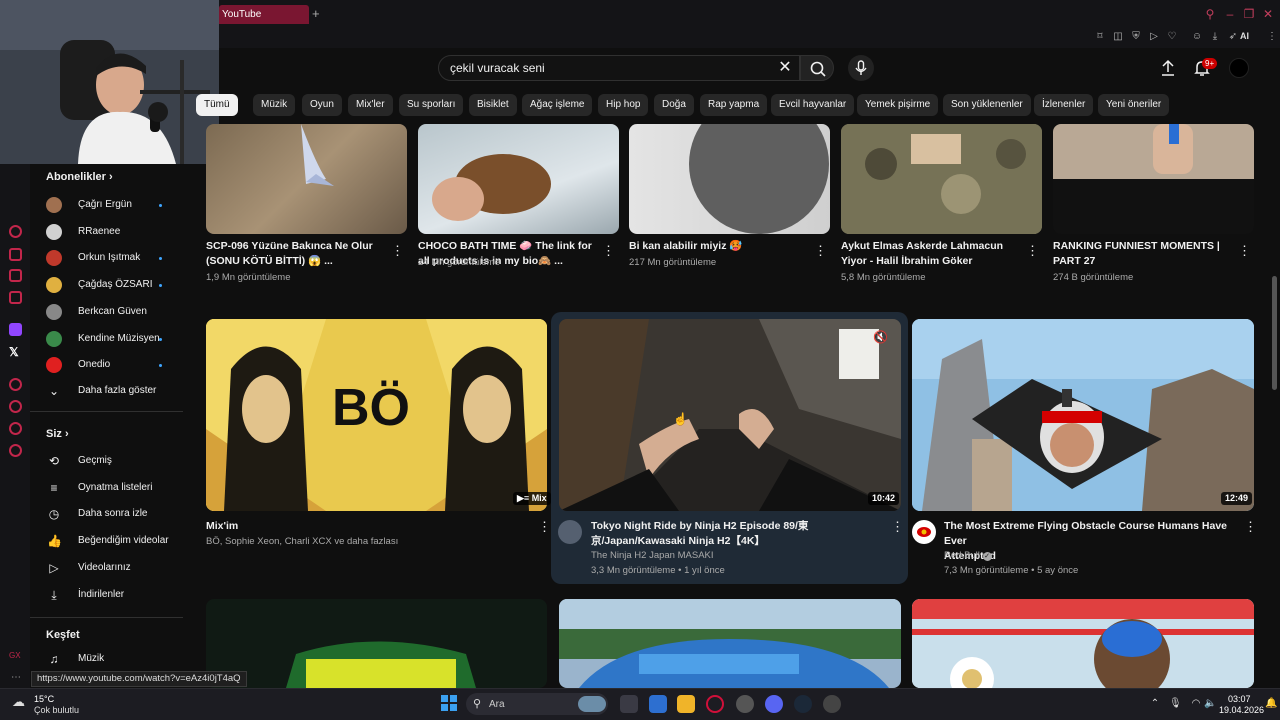 The width and height of the screenshot is (1280, 720). I want to click on voice-search-button, so click(861, 68).